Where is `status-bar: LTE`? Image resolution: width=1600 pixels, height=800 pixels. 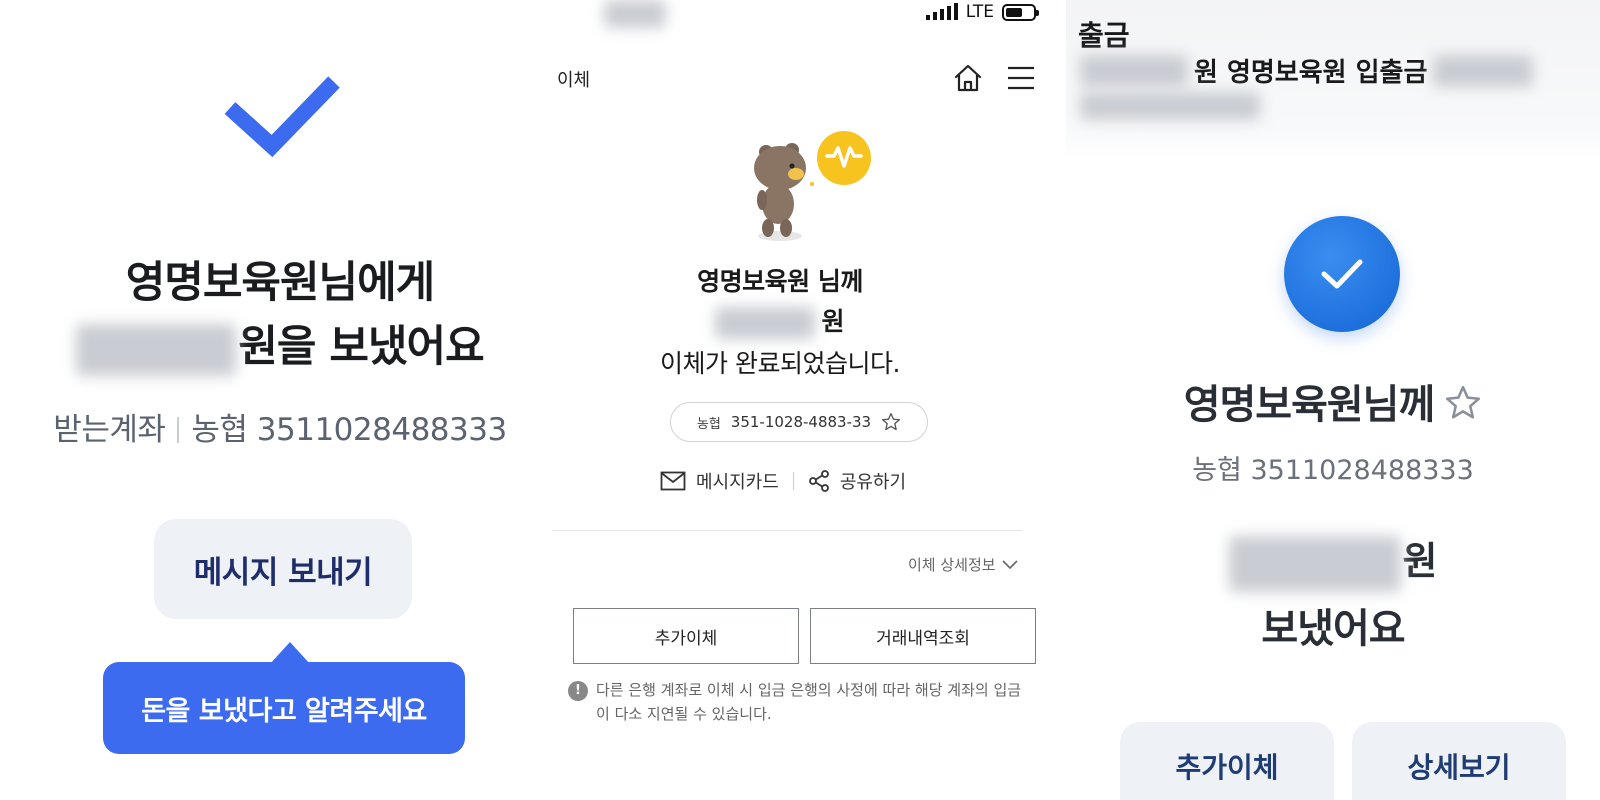
status-bar: LTE is located at coordinates (982, 12).